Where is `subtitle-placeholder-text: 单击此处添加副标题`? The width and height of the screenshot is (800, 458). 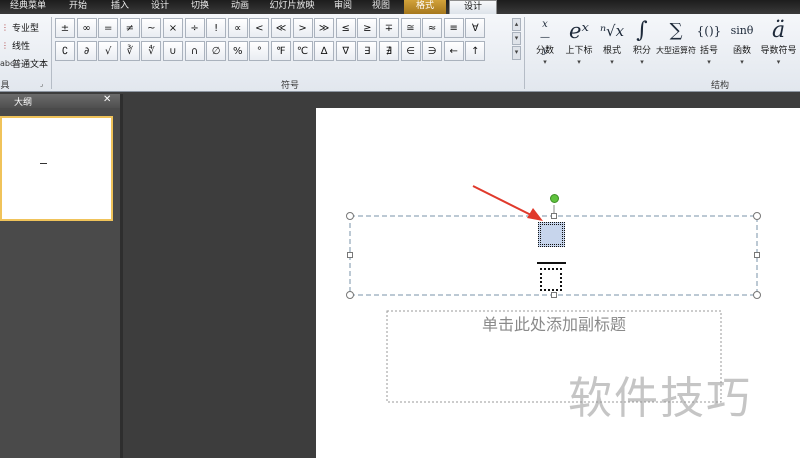
subtitle-placeholder-text: 单击此处添加副标题 is located at coordinates (554, 325).